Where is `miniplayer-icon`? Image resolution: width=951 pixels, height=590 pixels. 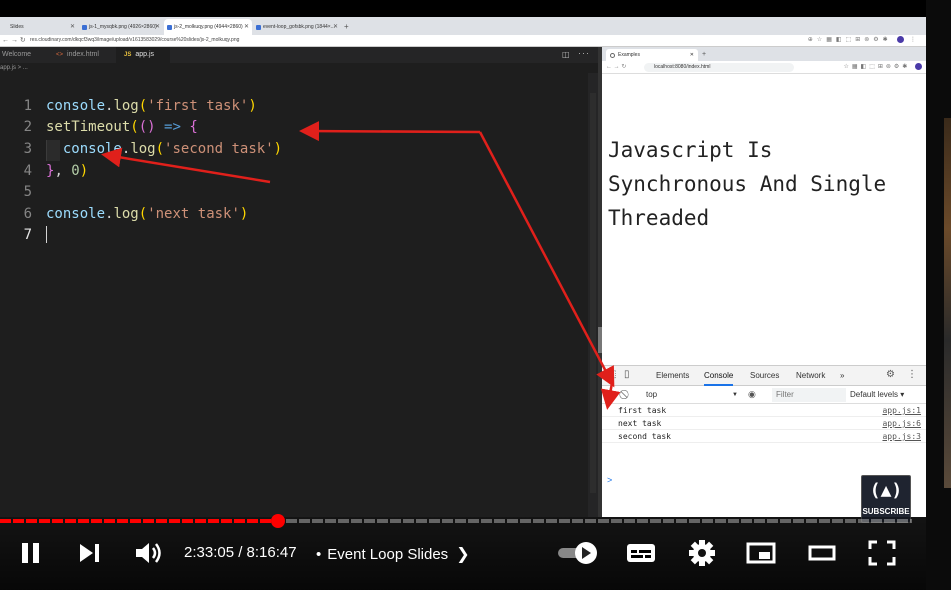
miniplayer-icon is located at coordinates (761, 553).